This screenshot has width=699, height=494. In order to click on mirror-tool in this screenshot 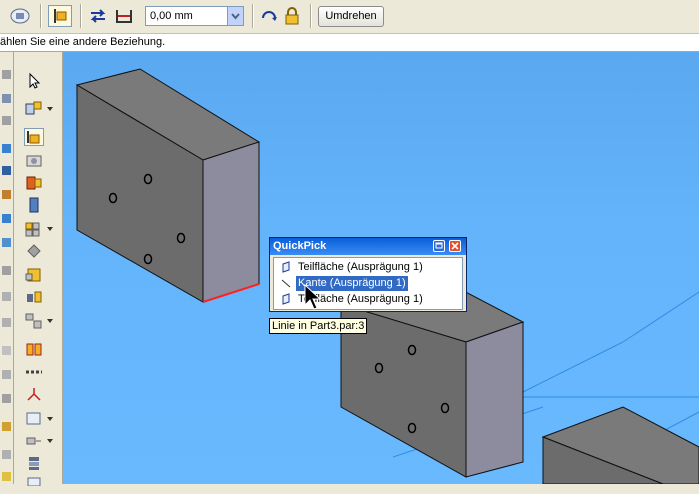, I will do `click(34, 297)`.